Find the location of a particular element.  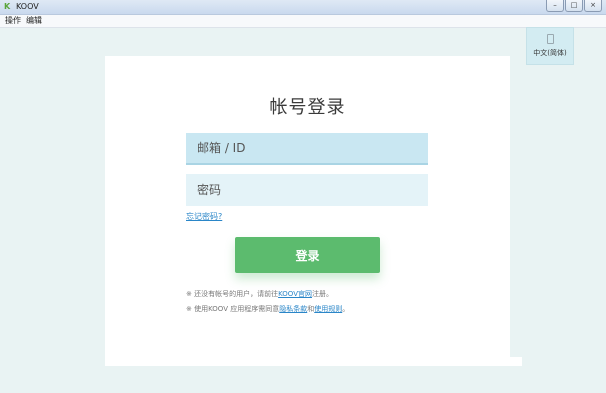

terms-note-prefix: ※ 使用KOOV 应用程序需同意 is located at coordinates (233, 309).